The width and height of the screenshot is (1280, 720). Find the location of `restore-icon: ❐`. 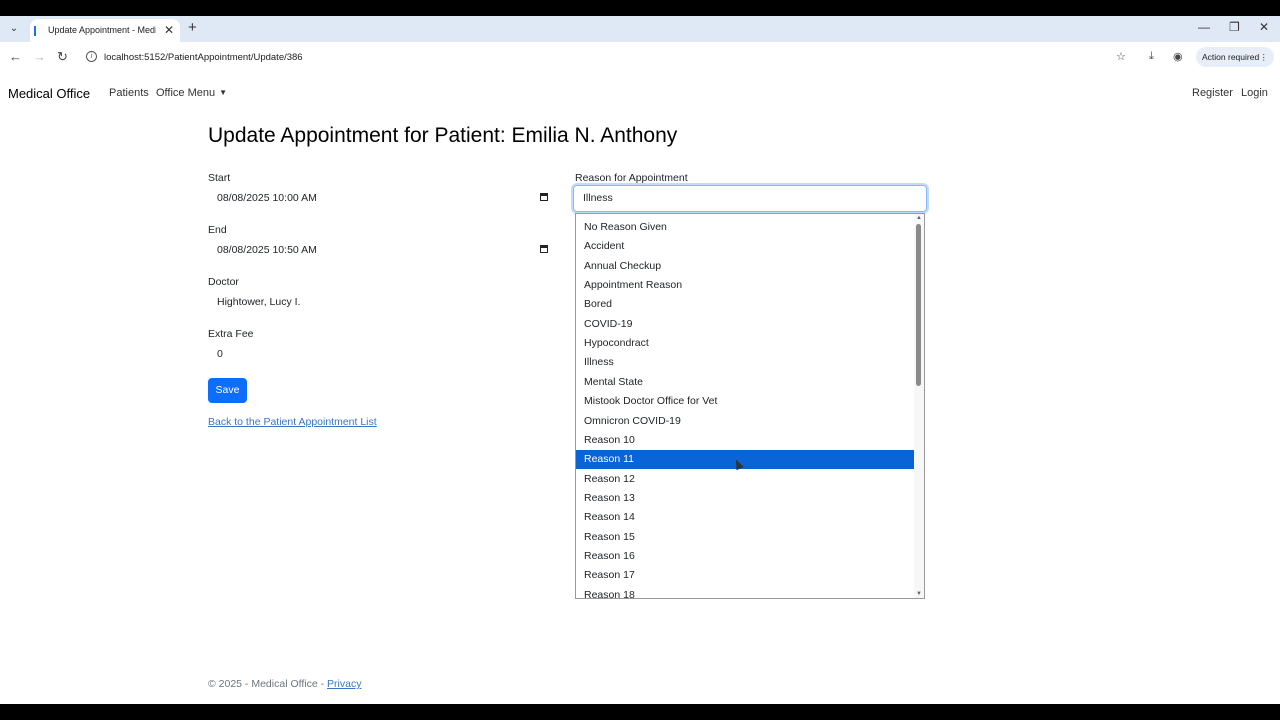

restore-icon: ❐ is located at coordinates (1234, 27).